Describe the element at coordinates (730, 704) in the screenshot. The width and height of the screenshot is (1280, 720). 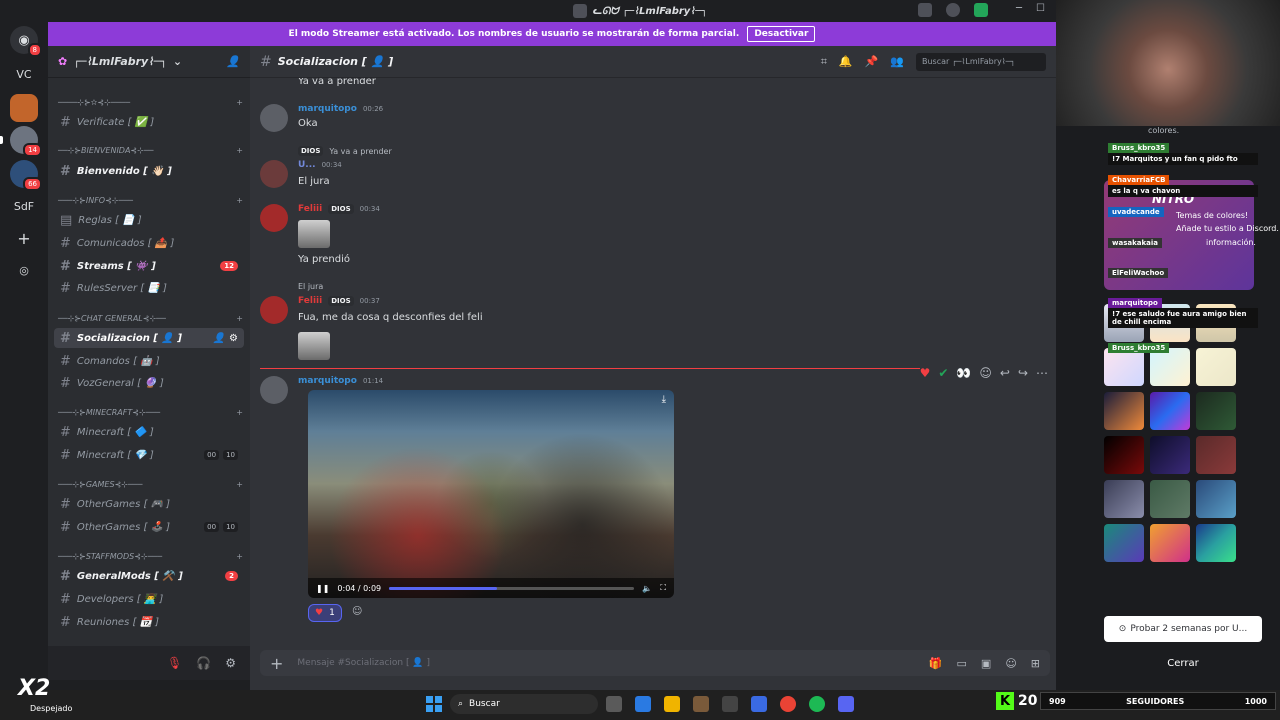
I see `obs-icon` at that location.